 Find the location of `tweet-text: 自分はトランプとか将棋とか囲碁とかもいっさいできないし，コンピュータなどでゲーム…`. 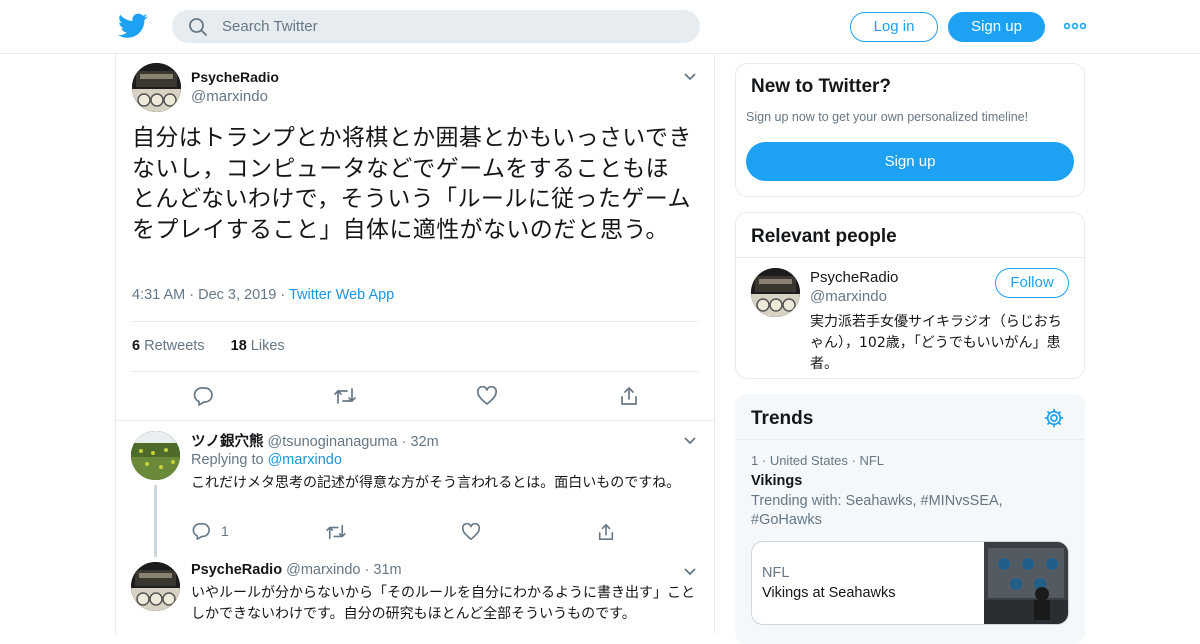

tweet-text: 自分はトランプとか将棋とか囲碁とかもいっさいできないし，コンピュータなどでゲーム… is located at coordinates (412, 184).